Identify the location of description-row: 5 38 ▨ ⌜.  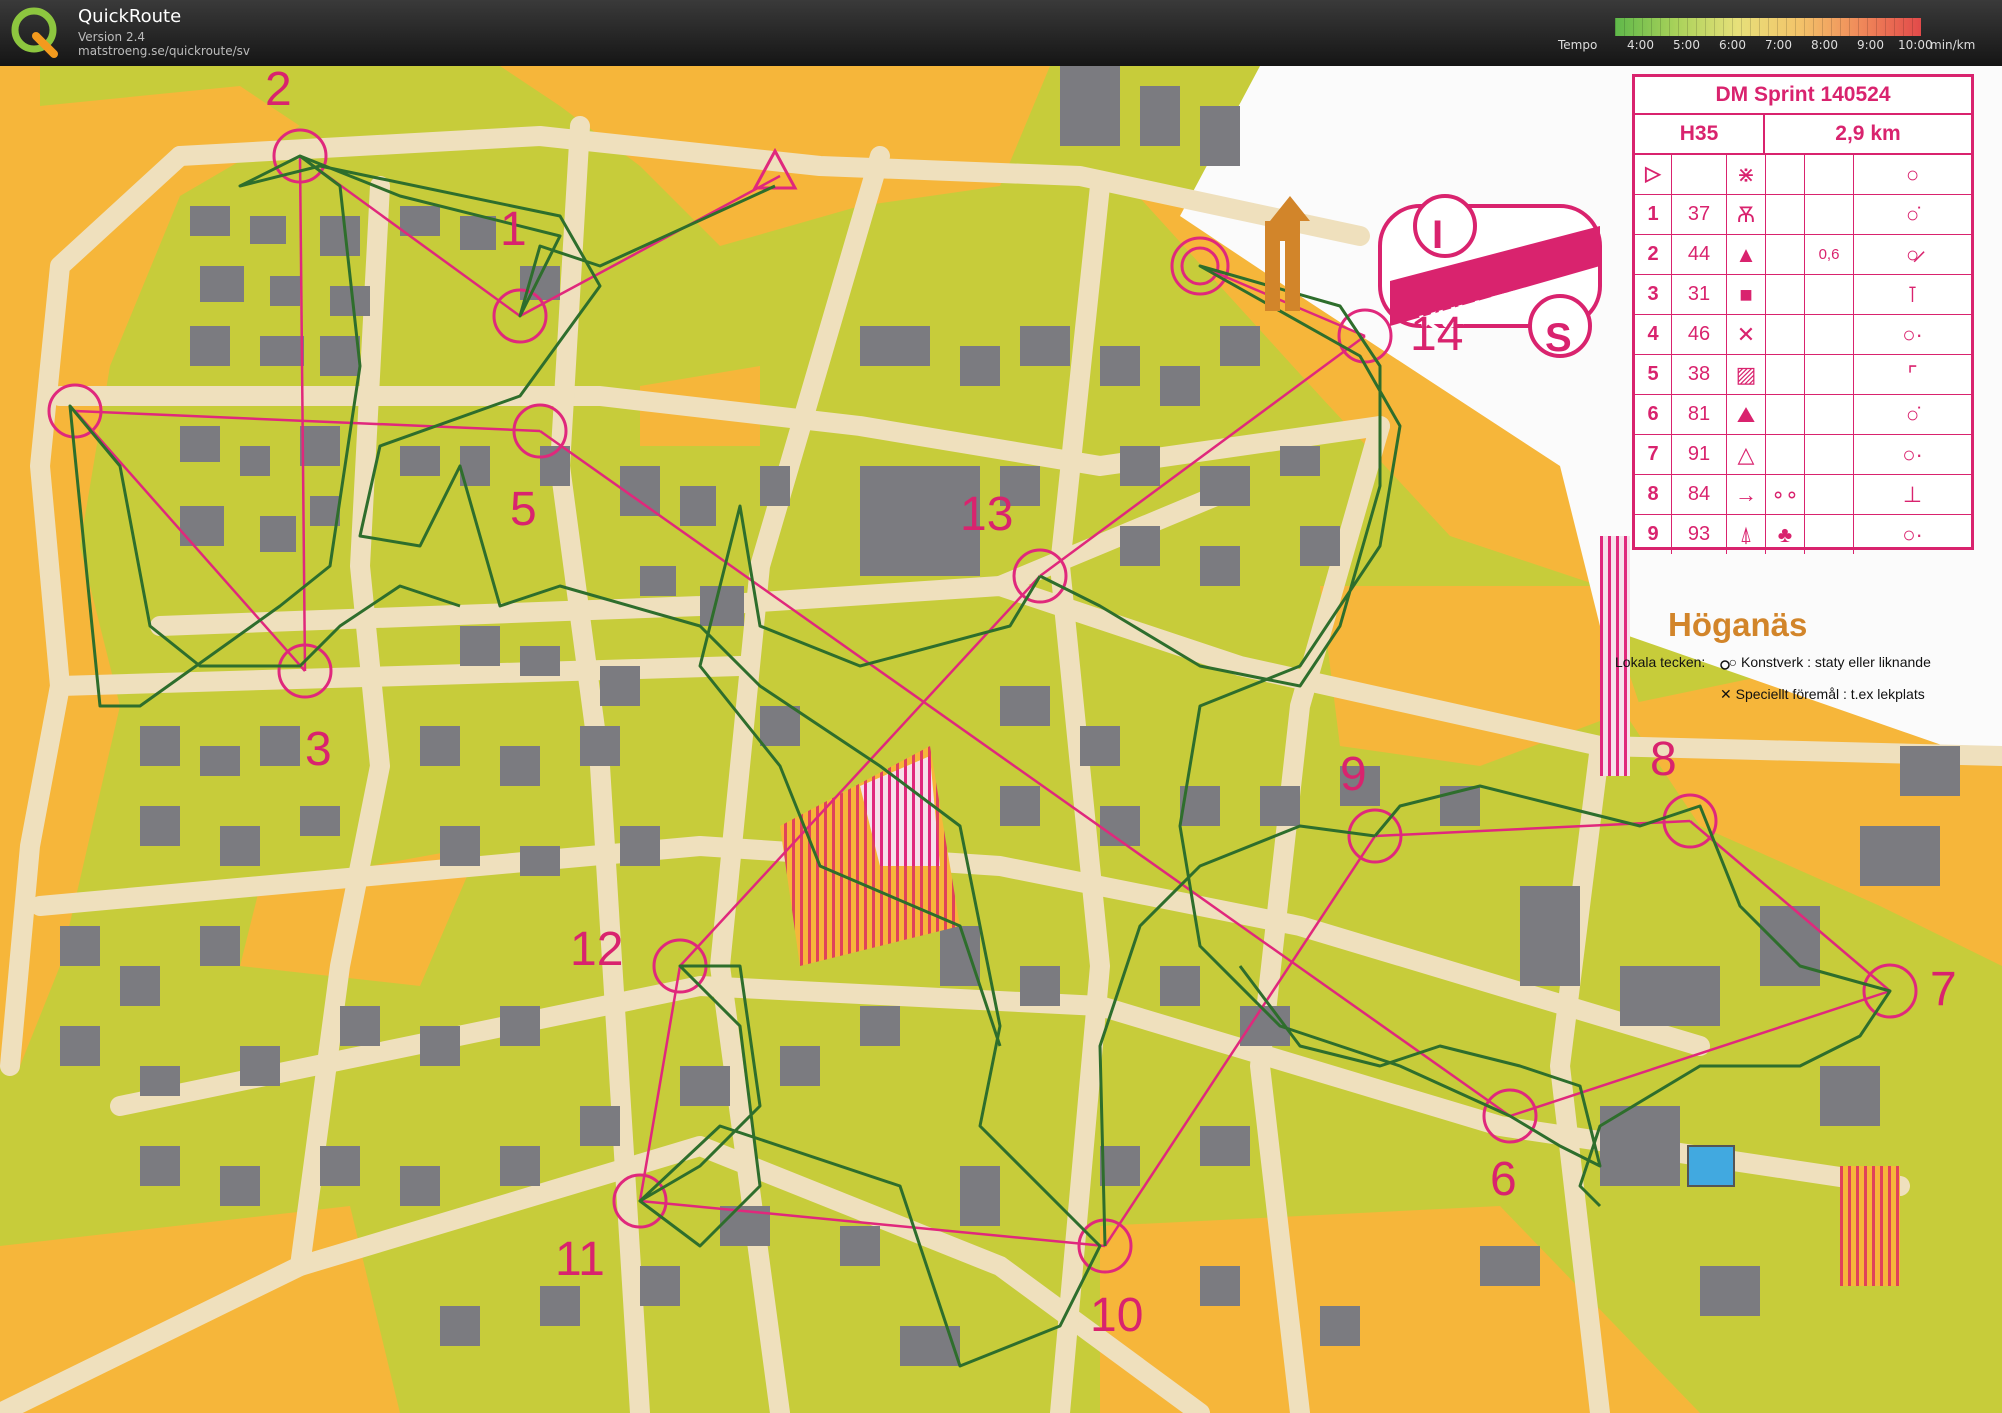
(1803, 375).